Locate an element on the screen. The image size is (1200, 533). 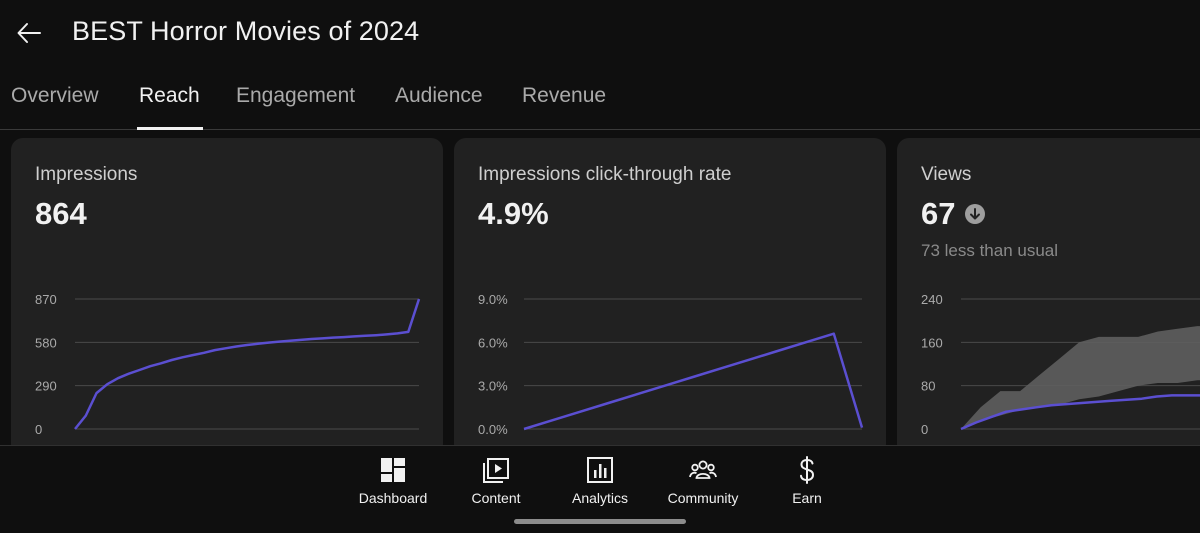
y-tick-label: 80 is located at coordinates (928, 386).